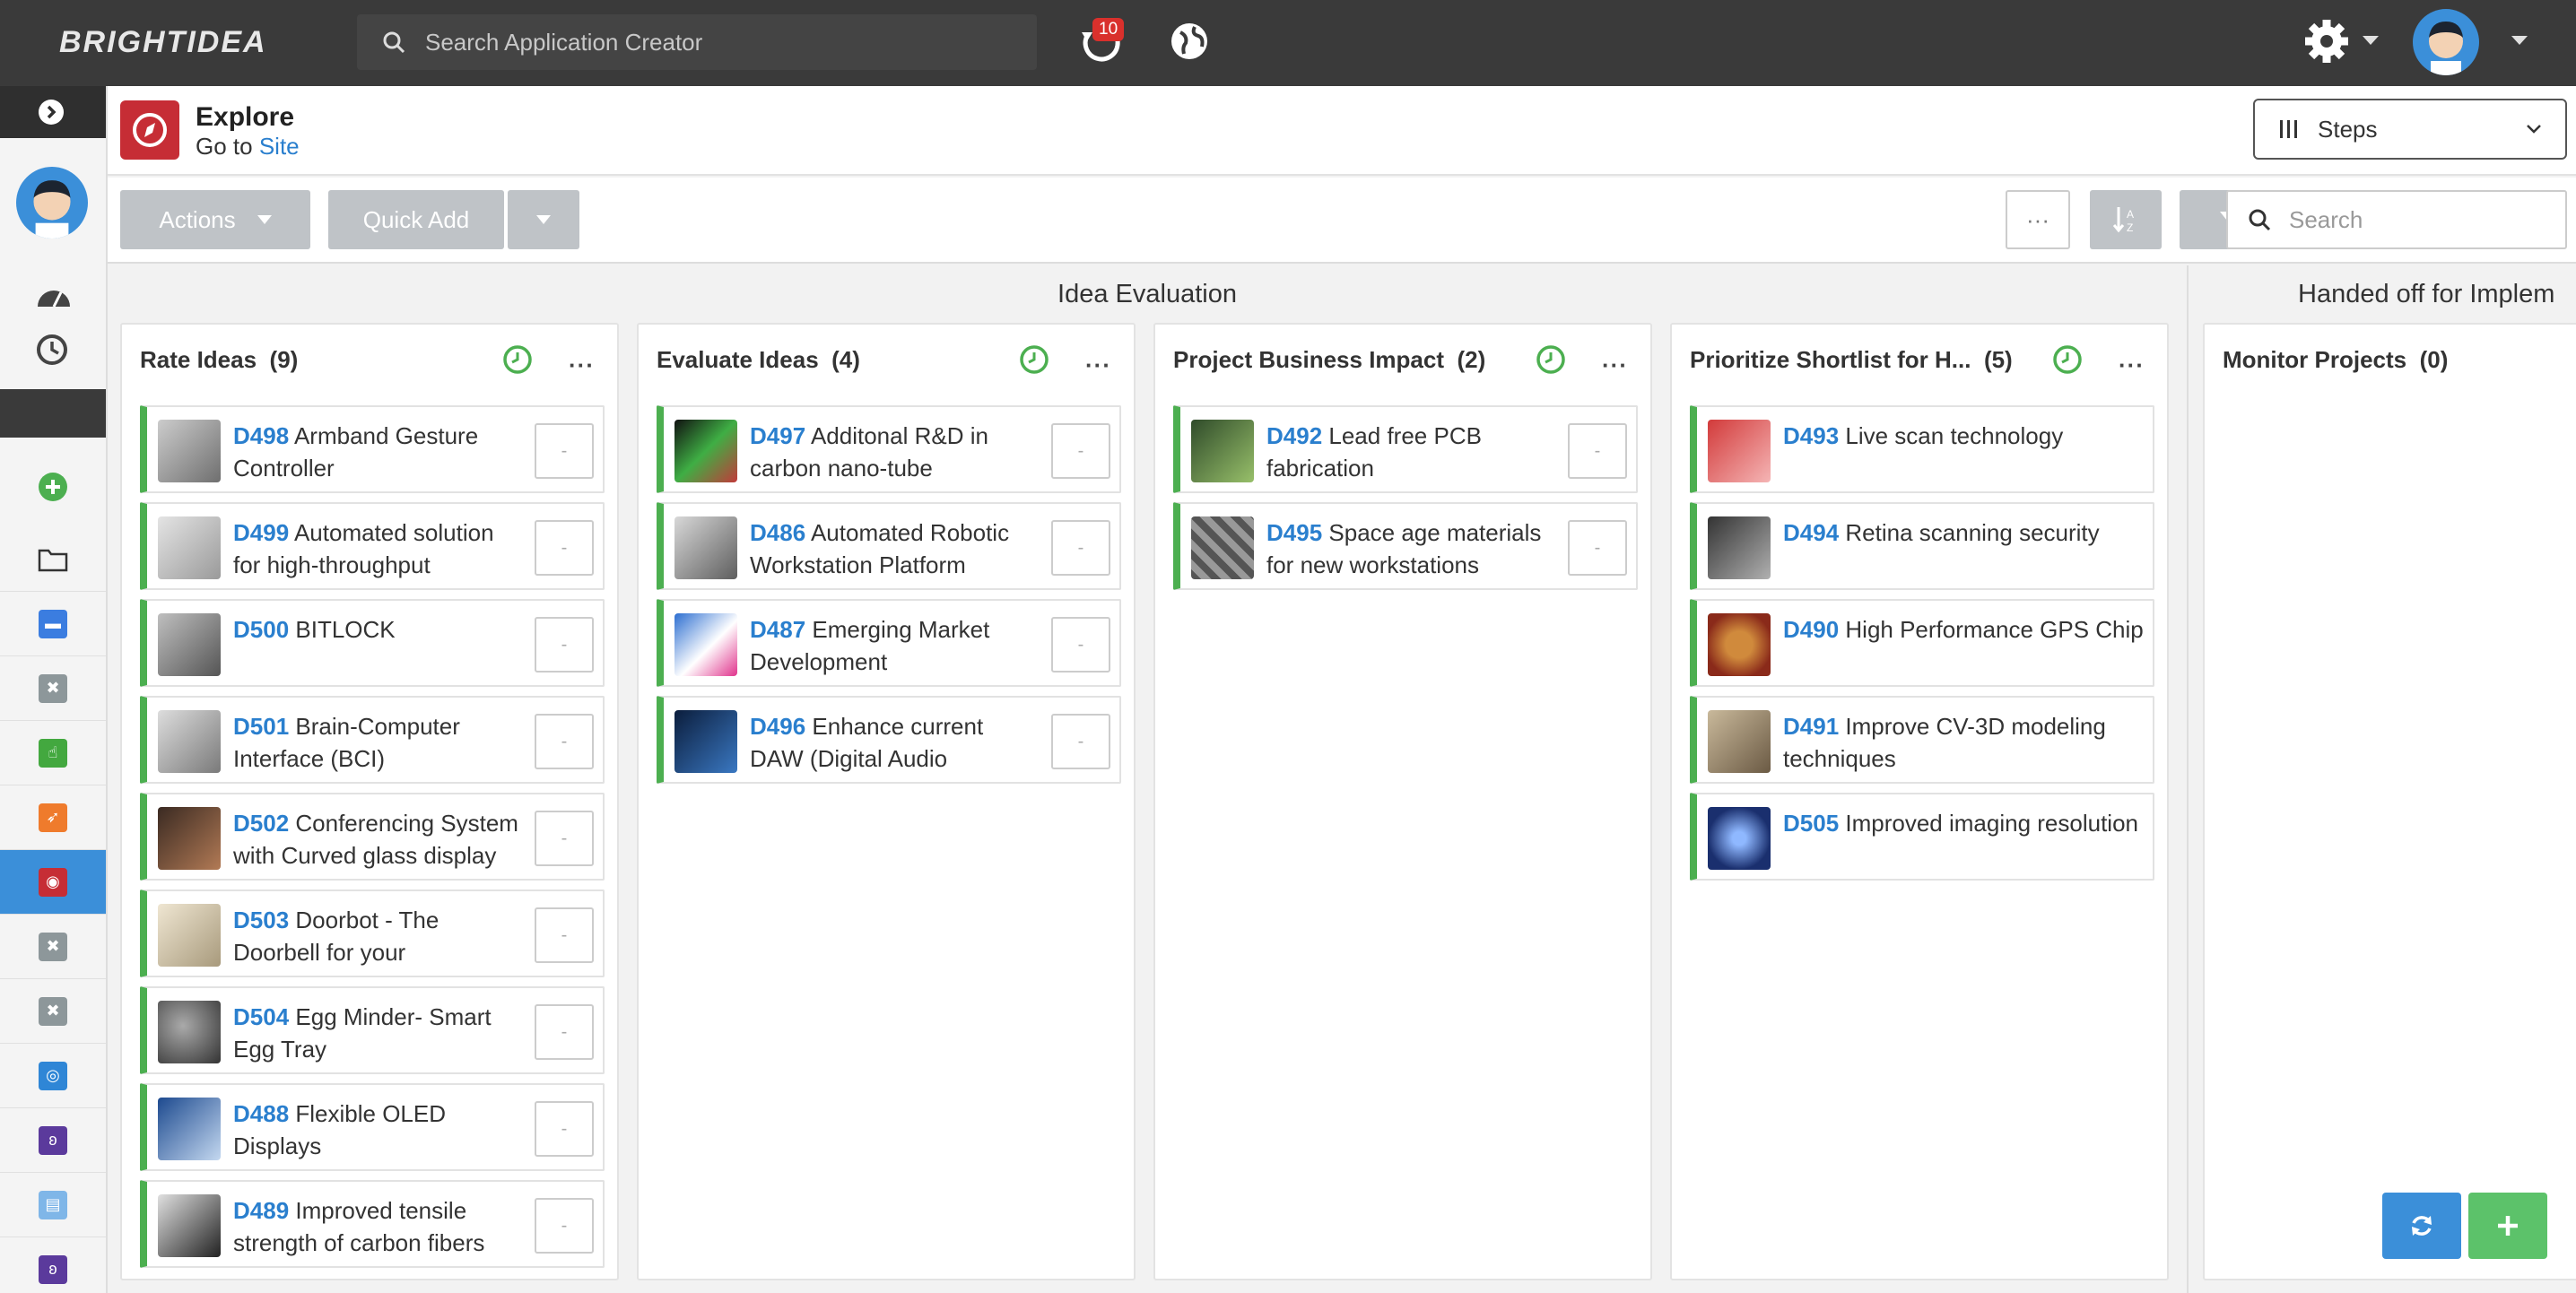  What do you see at coordinates (261, 920) in the screenshot?
I see `idea-id: D503` at bounding box center [261, 920].